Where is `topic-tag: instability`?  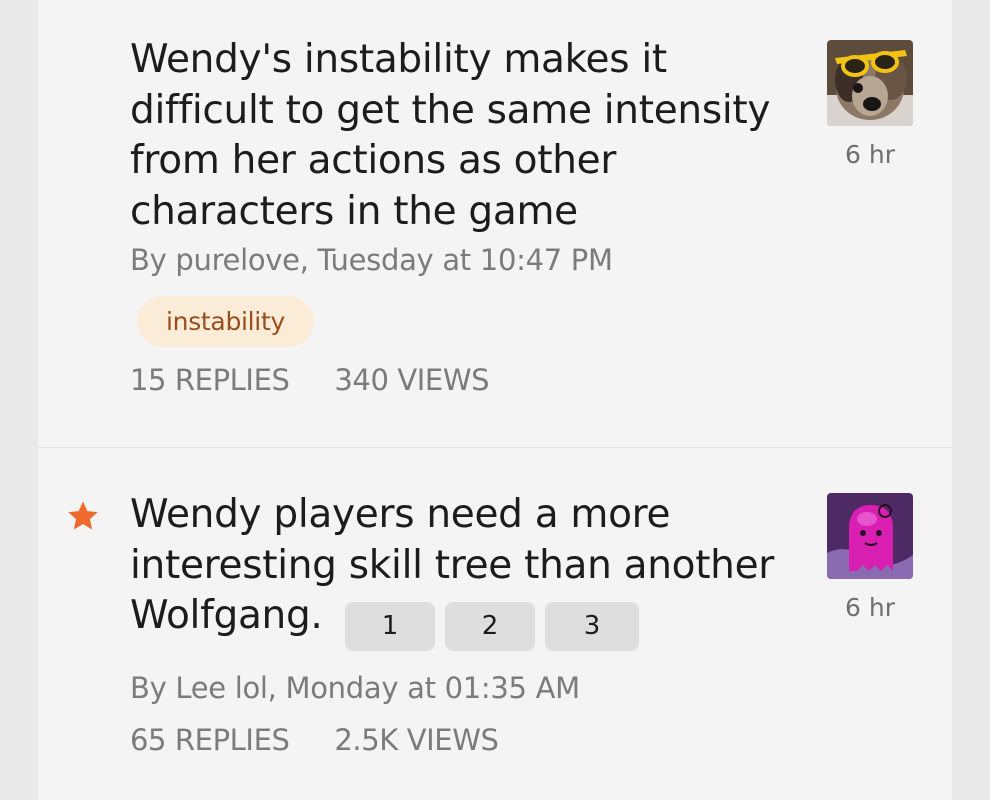 topic-tag: instability is located at coordinates (225, 321).